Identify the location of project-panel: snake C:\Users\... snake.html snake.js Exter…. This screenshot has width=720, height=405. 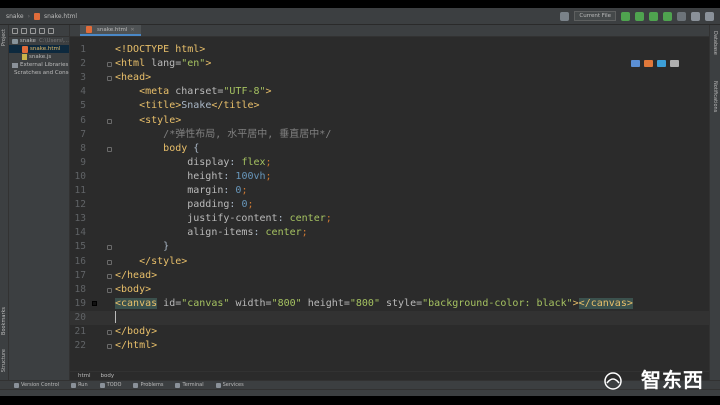
(39, 202).